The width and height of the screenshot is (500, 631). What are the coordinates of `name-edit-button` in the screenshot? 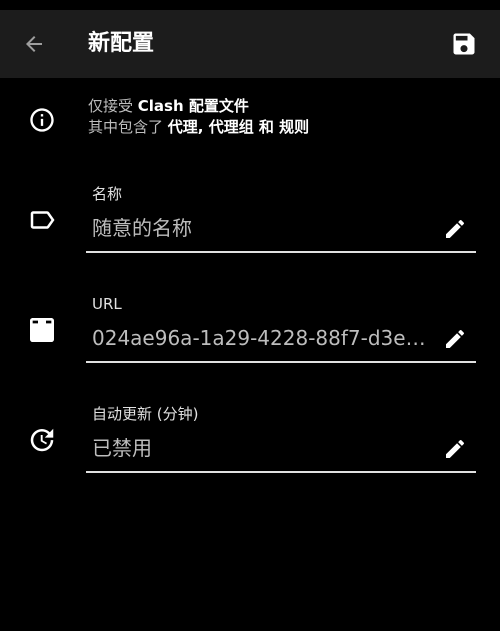 It's located at (455, 229).